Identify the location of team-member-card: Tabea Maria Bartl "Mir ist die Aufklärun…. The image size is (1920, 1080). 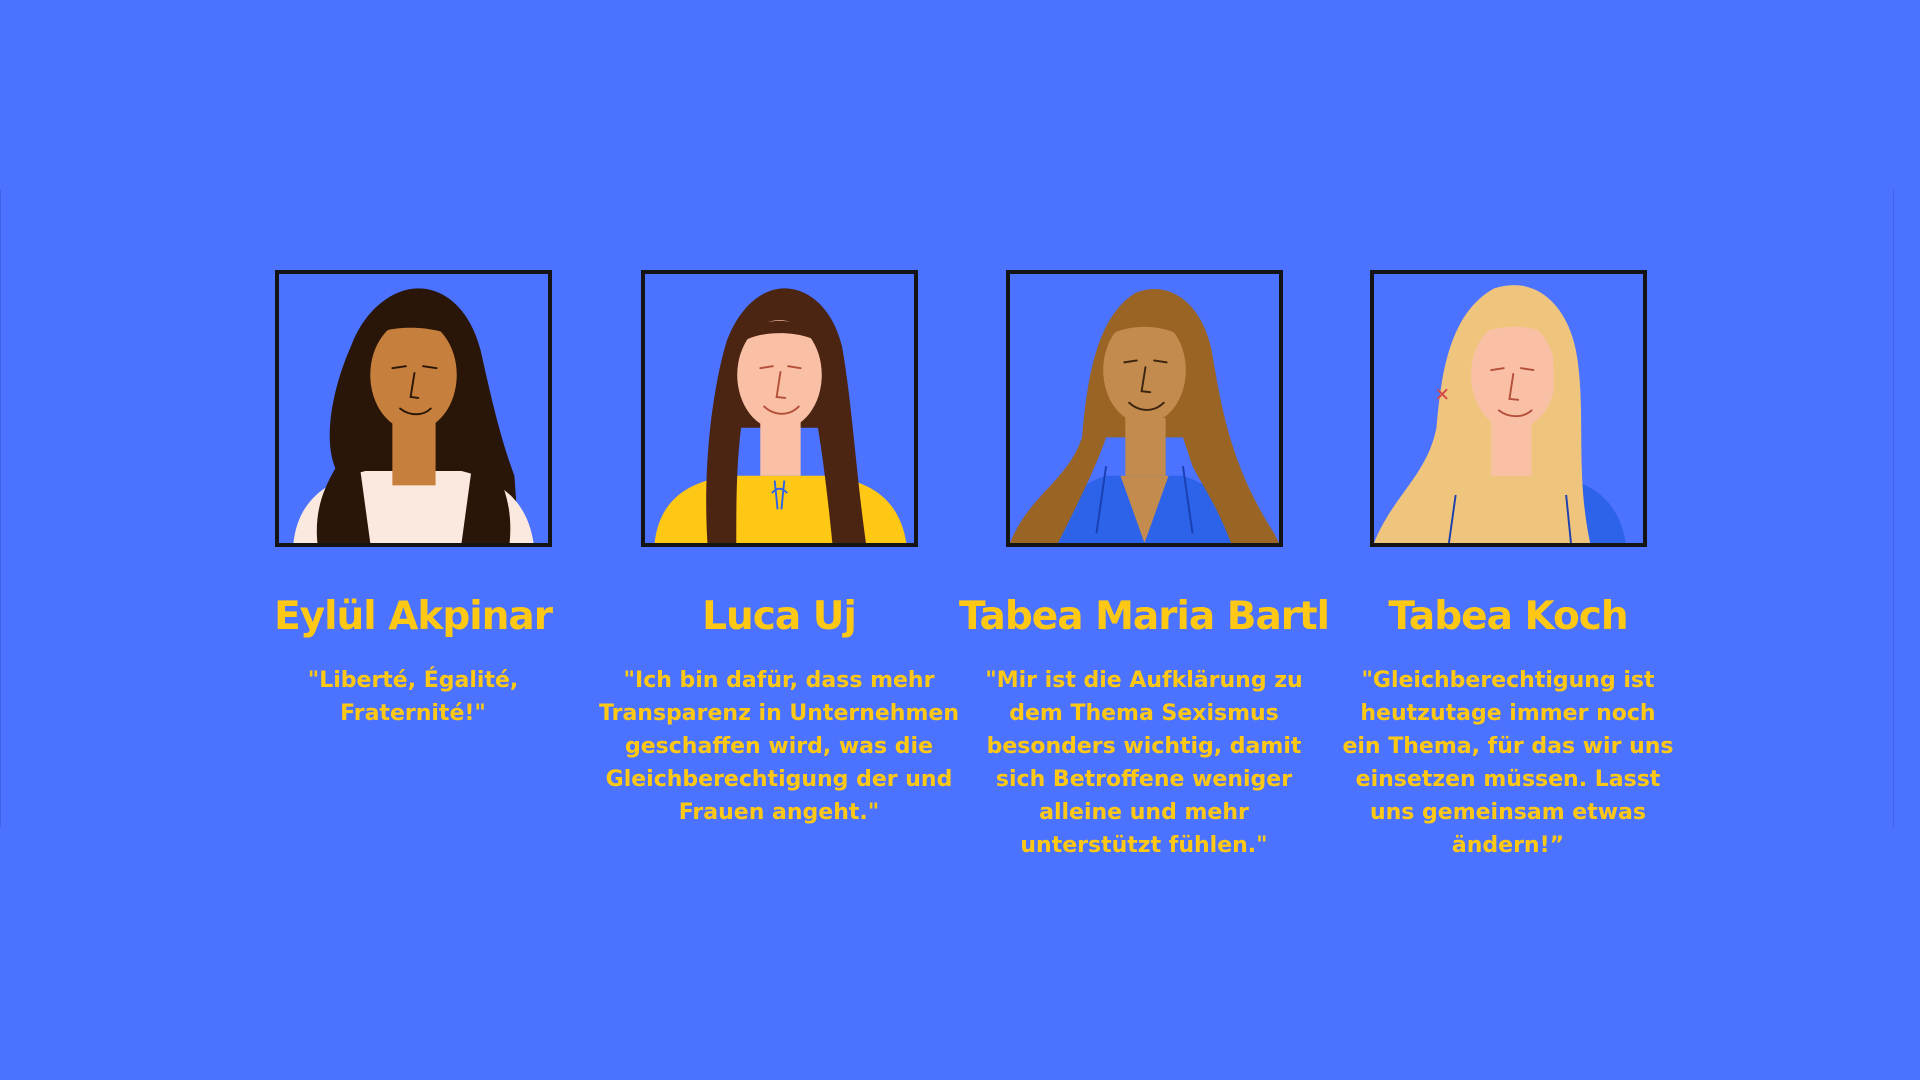
(1144, 566).